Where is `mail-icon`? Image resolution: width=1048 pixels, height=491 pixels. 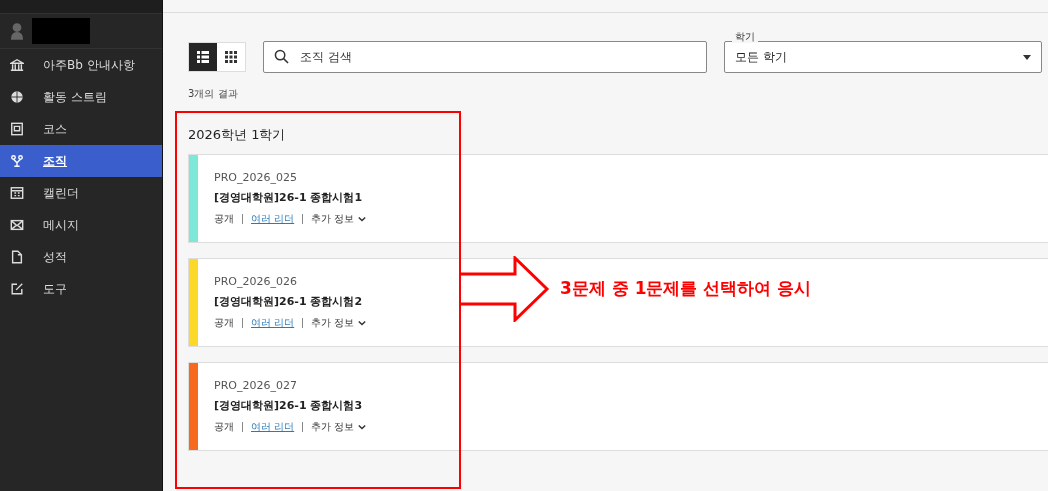 mail-icon is located at coordinates (17, 225).